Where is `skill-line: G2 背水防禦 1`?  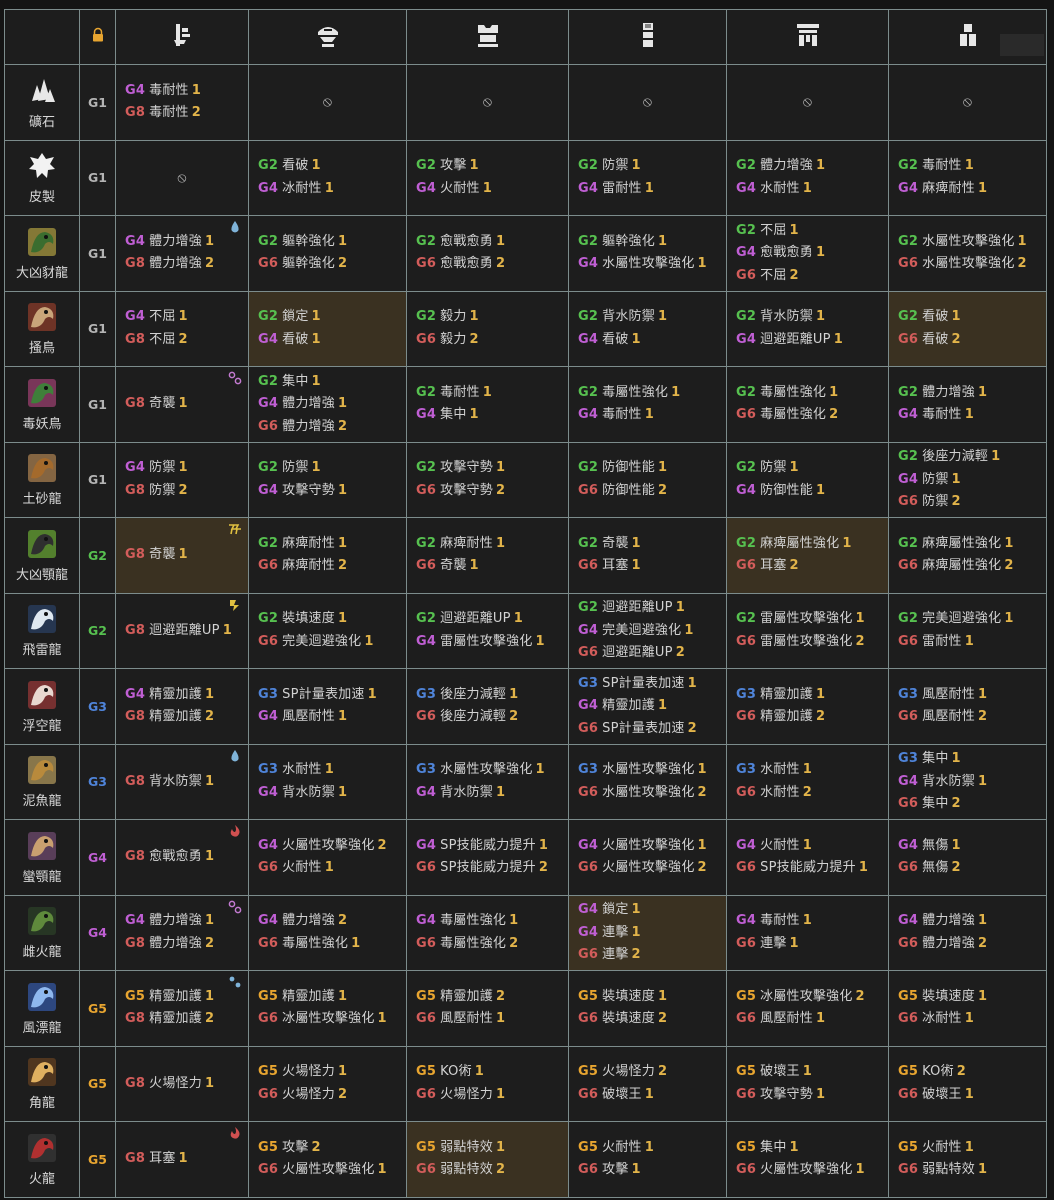
skill-line: G2 背水防禦 1 is located at coordinates (652, 317).